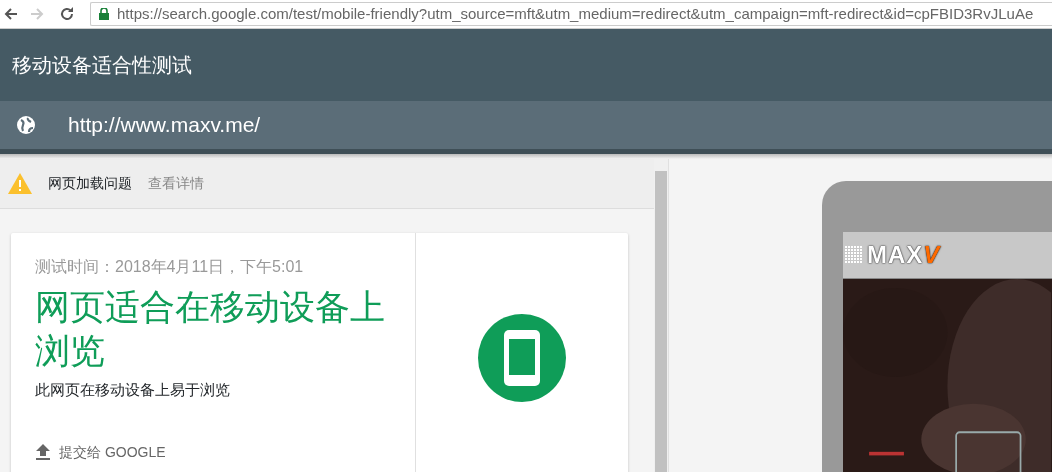 The width and height of the screenshot is (1052, 472). I want to click on result-description: 此网页在移动设备上易于浏览, so click(133, 390).